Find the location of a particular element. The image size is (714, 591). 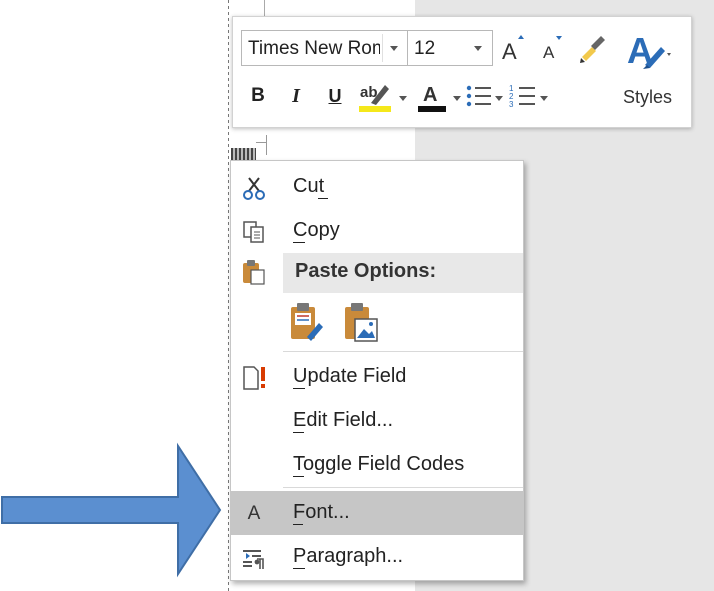

grow-font-button: A is located at coordinates (514, 48).